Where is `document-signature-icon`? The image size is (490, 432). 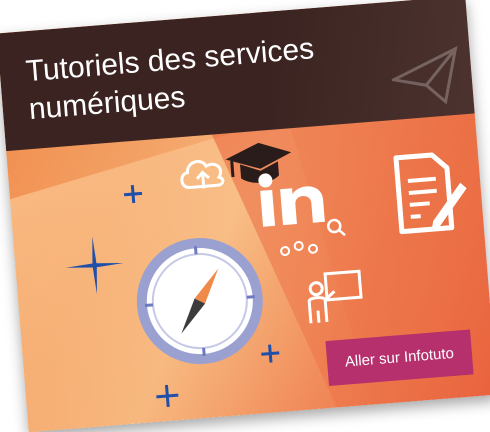
document-signature-icon is located at coordinates (430, 193).